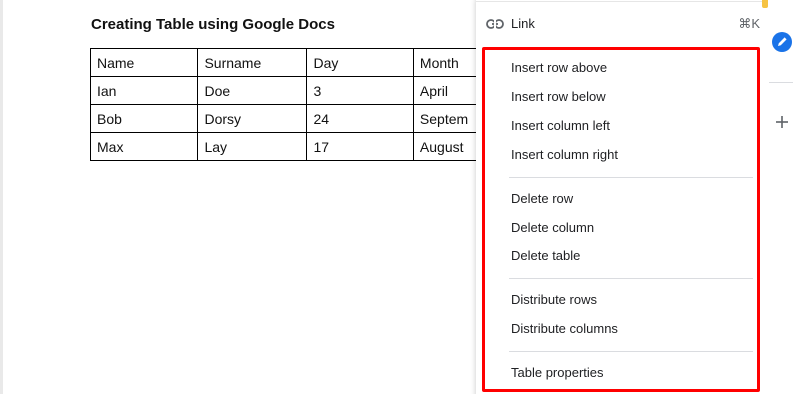 This screenshot has height=394, width=800. What do you see at coordinates (611, 68) in the screenshot?
I see `menu-item-insert-row-above: Insert row above` at bounding box center [611, 68].